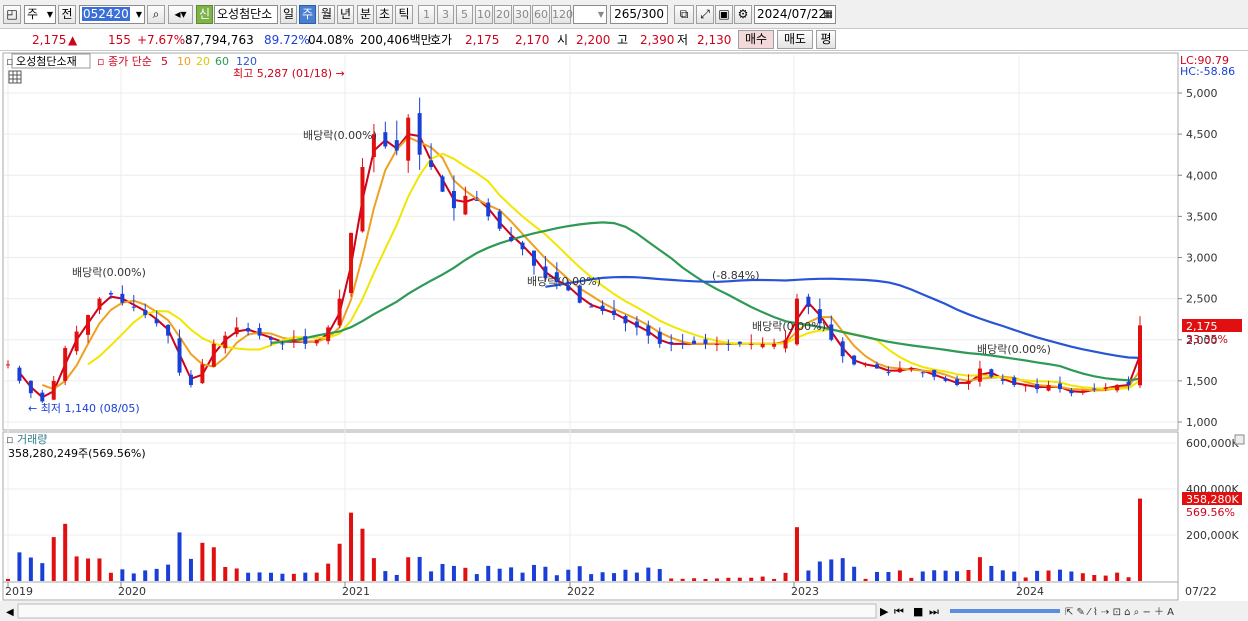  I want to click on scroll-left-icon: ◀, so click(10, 612).